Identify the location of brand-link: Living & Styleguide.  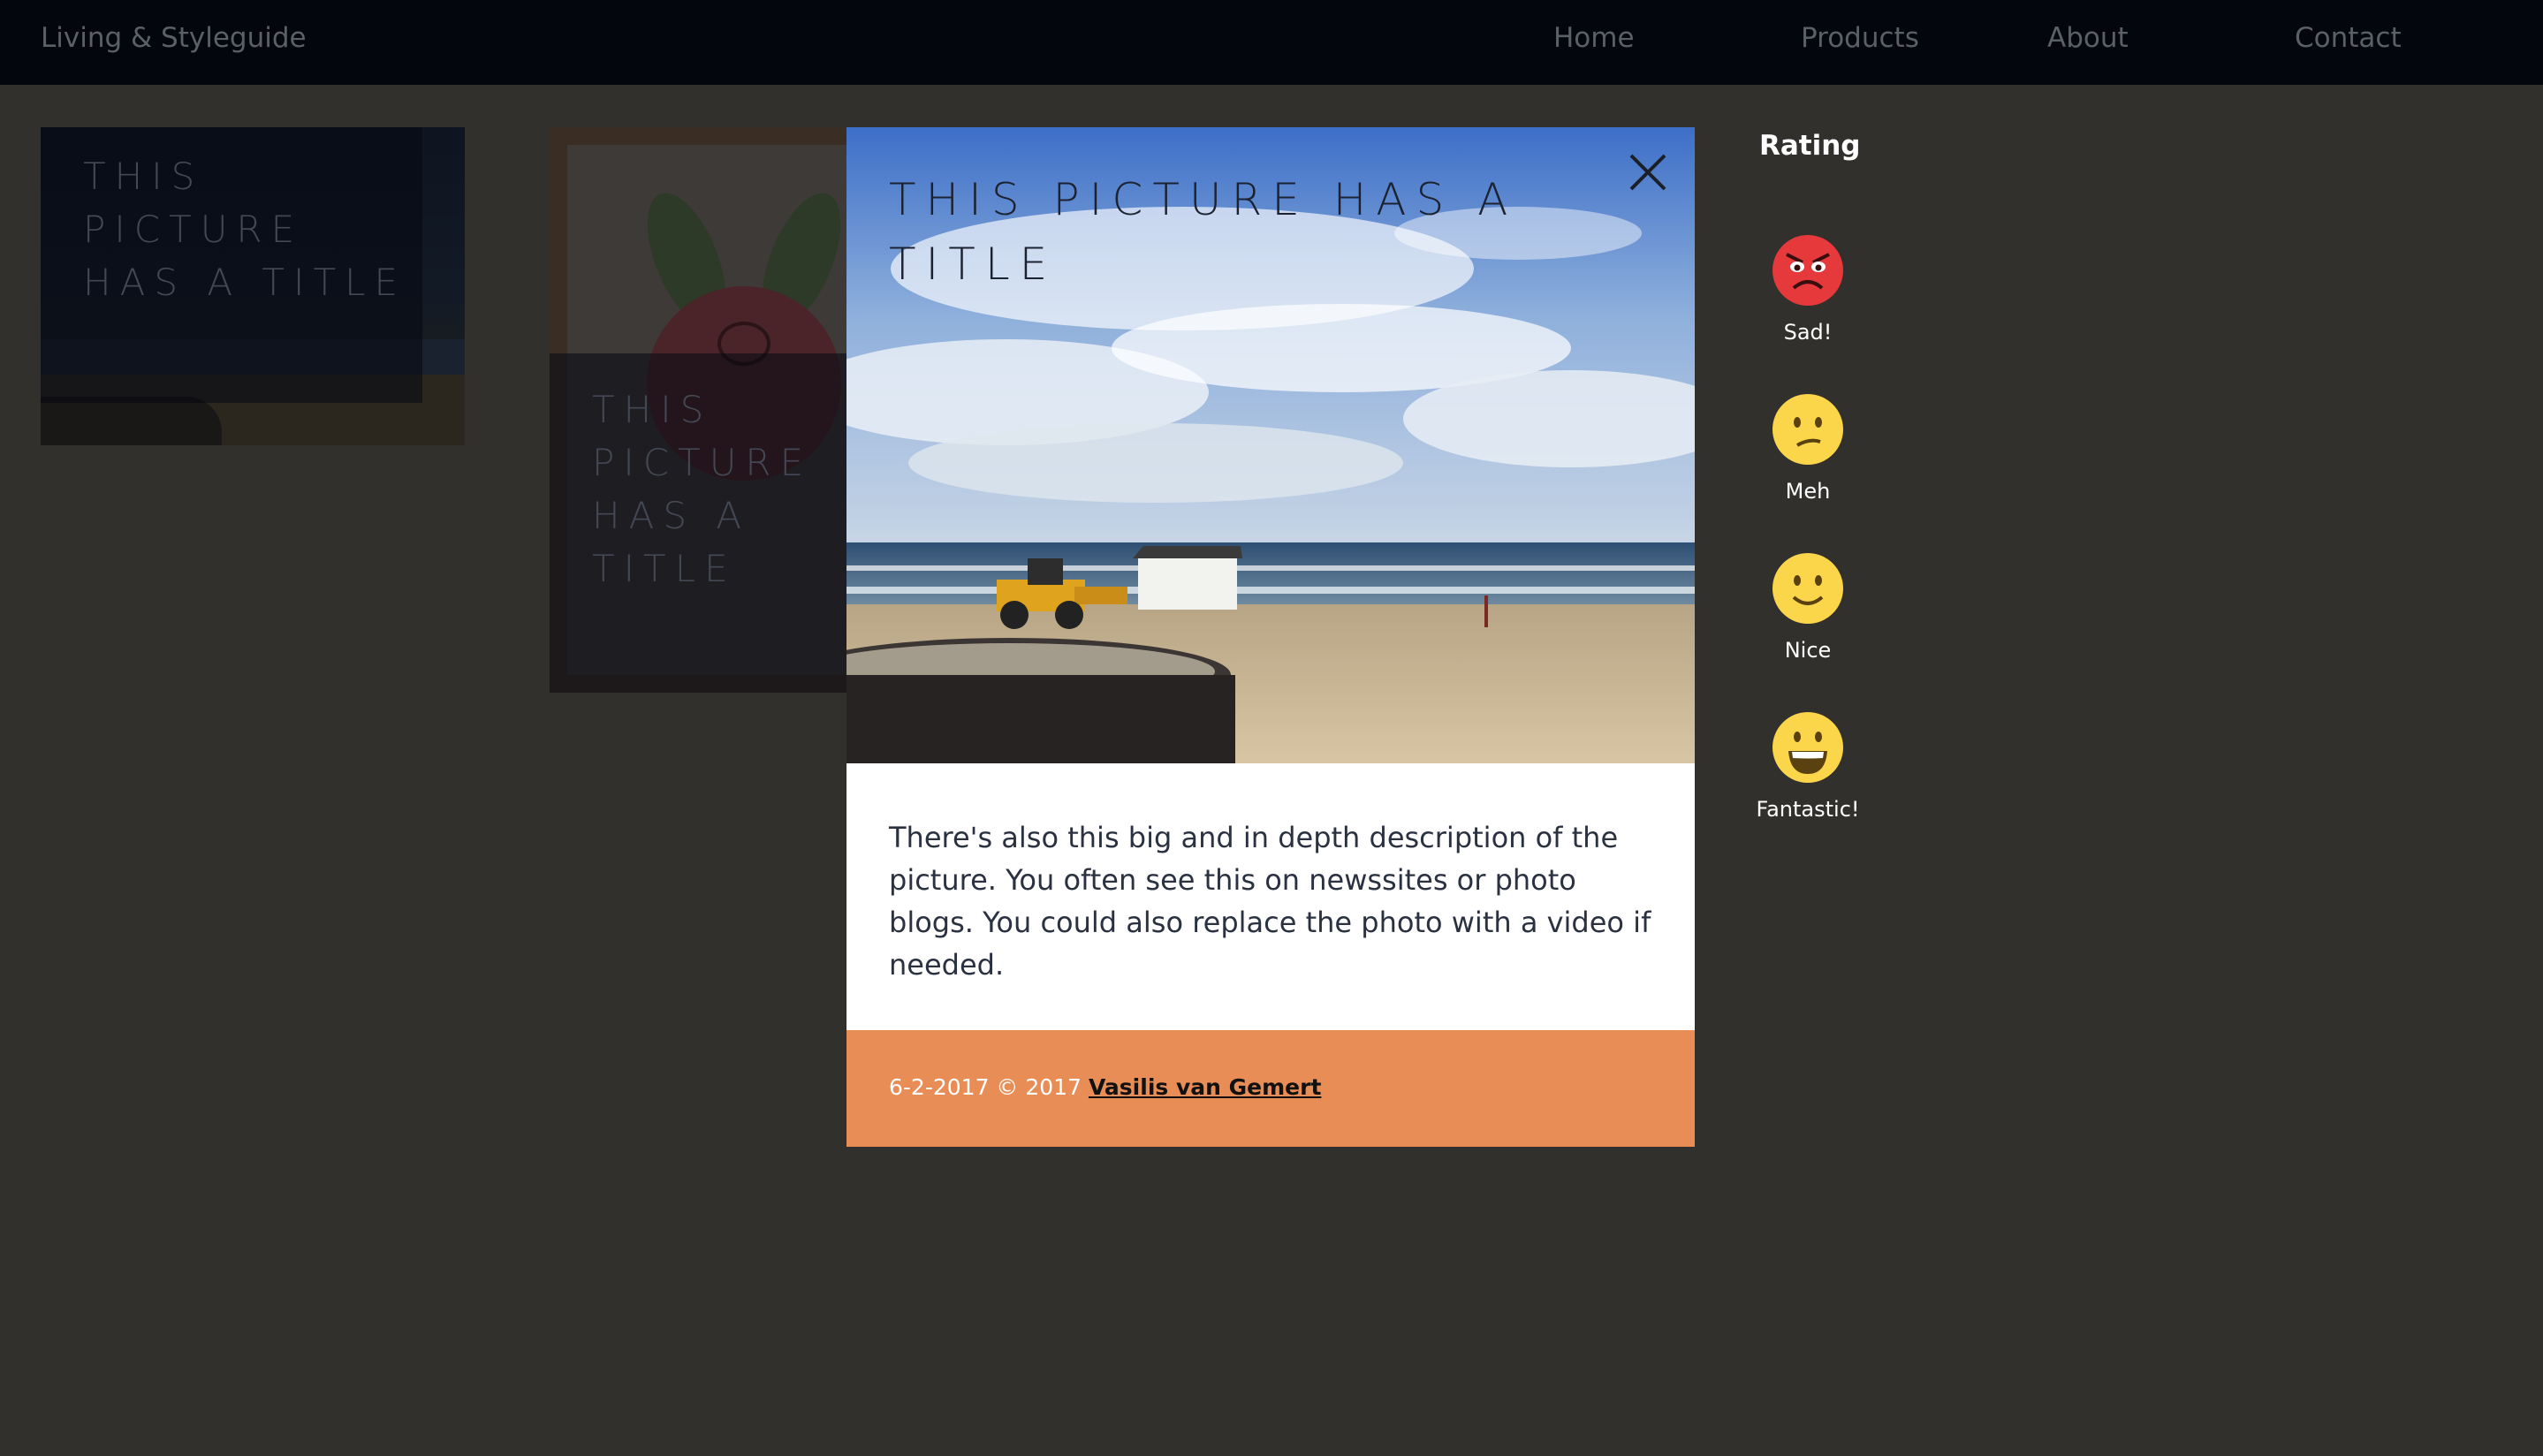
(174, 38).